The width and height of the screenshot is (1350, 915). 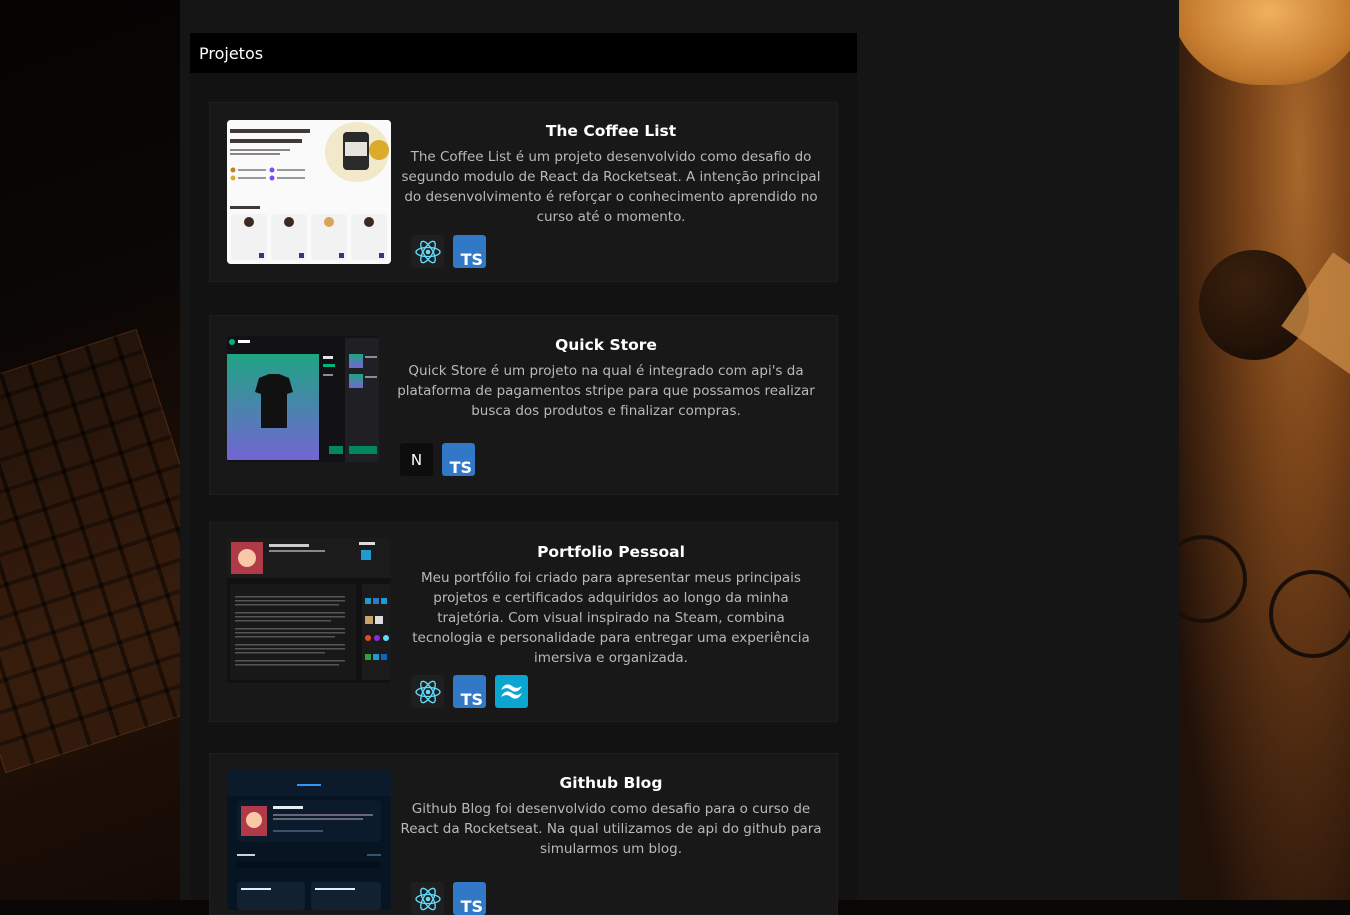 I want to click on typescript-icon-label: TS, so click(x=472, y=259).